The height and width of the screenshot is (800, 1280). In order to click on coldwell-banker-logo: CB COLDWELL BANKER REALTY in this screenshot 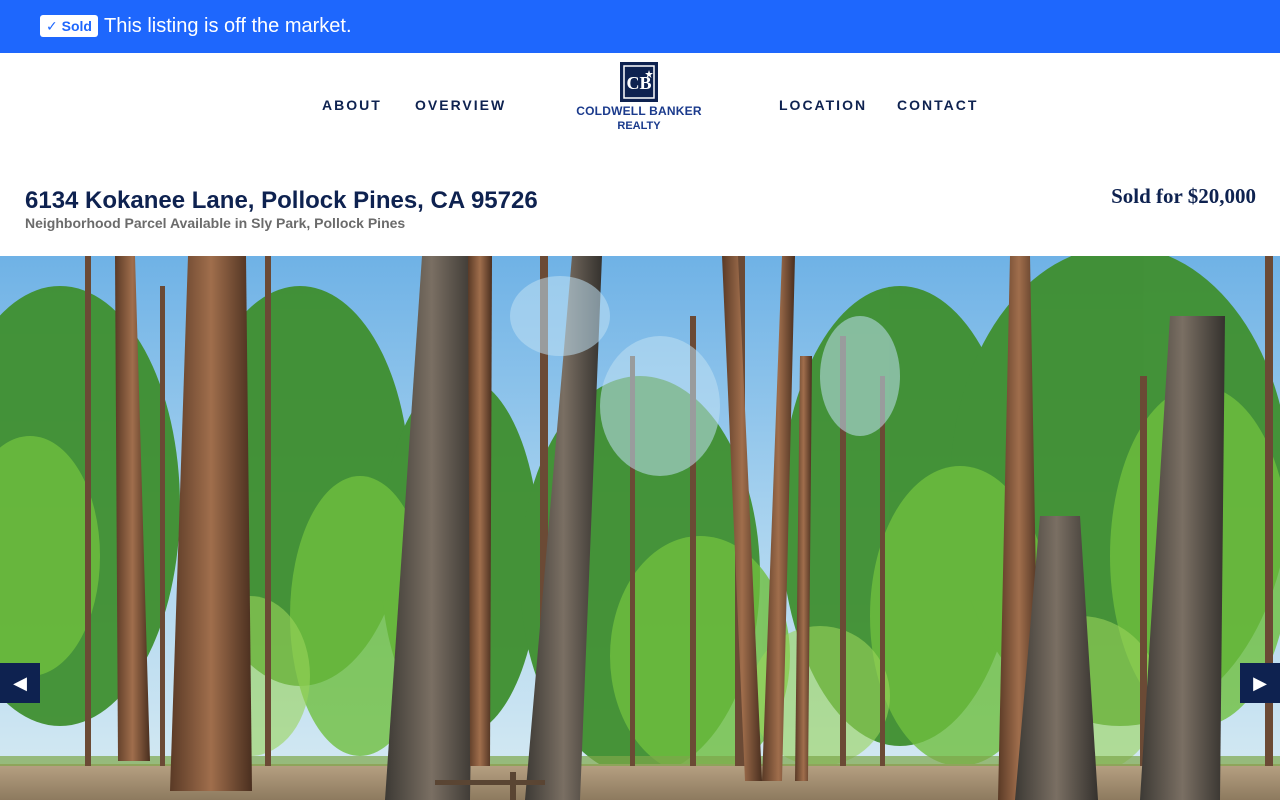, I will do `click(639, 99)`.